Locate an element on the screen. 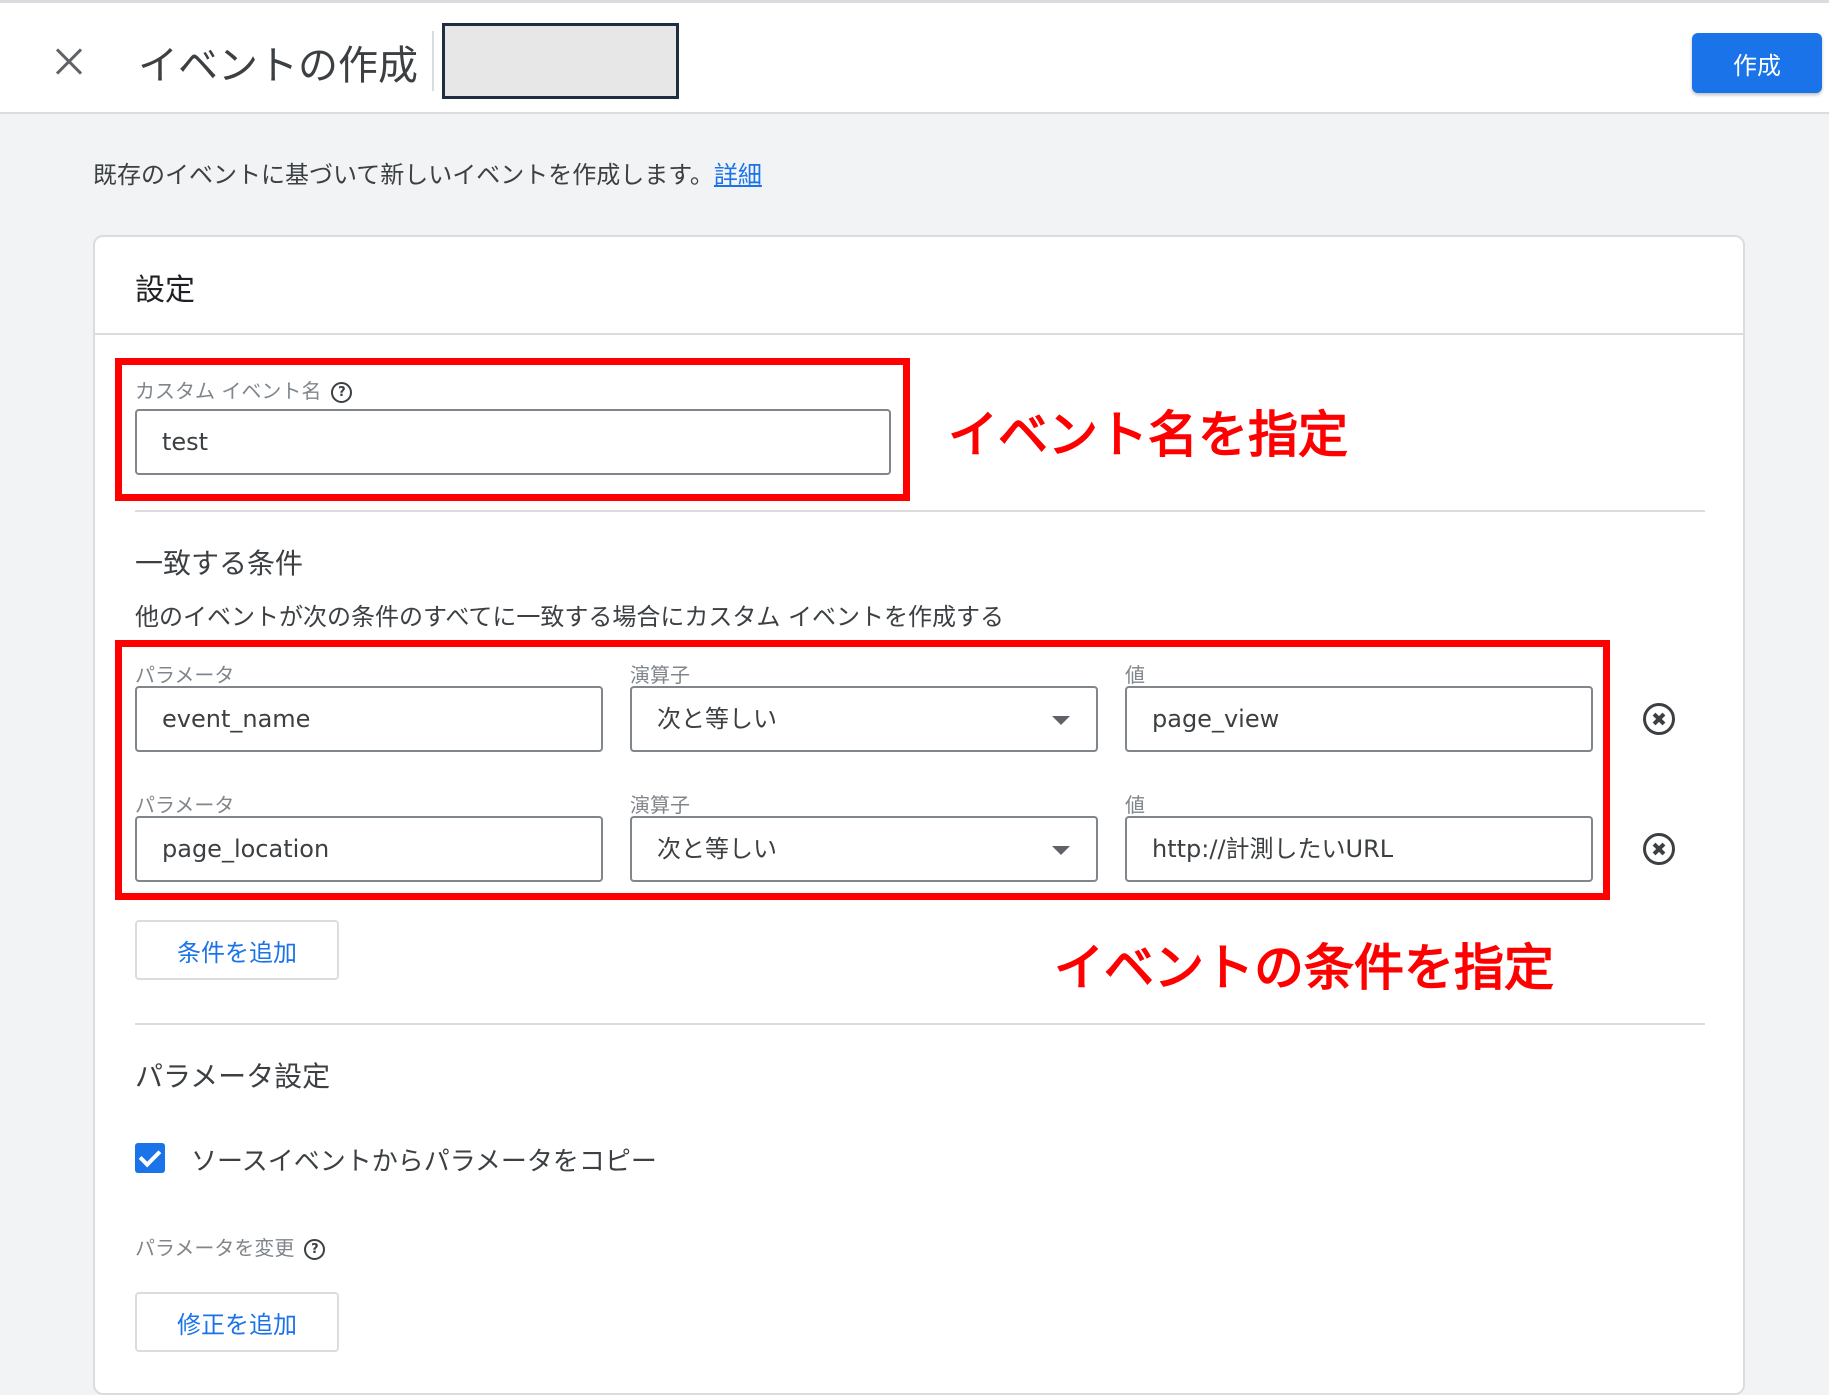  details-link: 詳細 is located at coordinates (738, 175).